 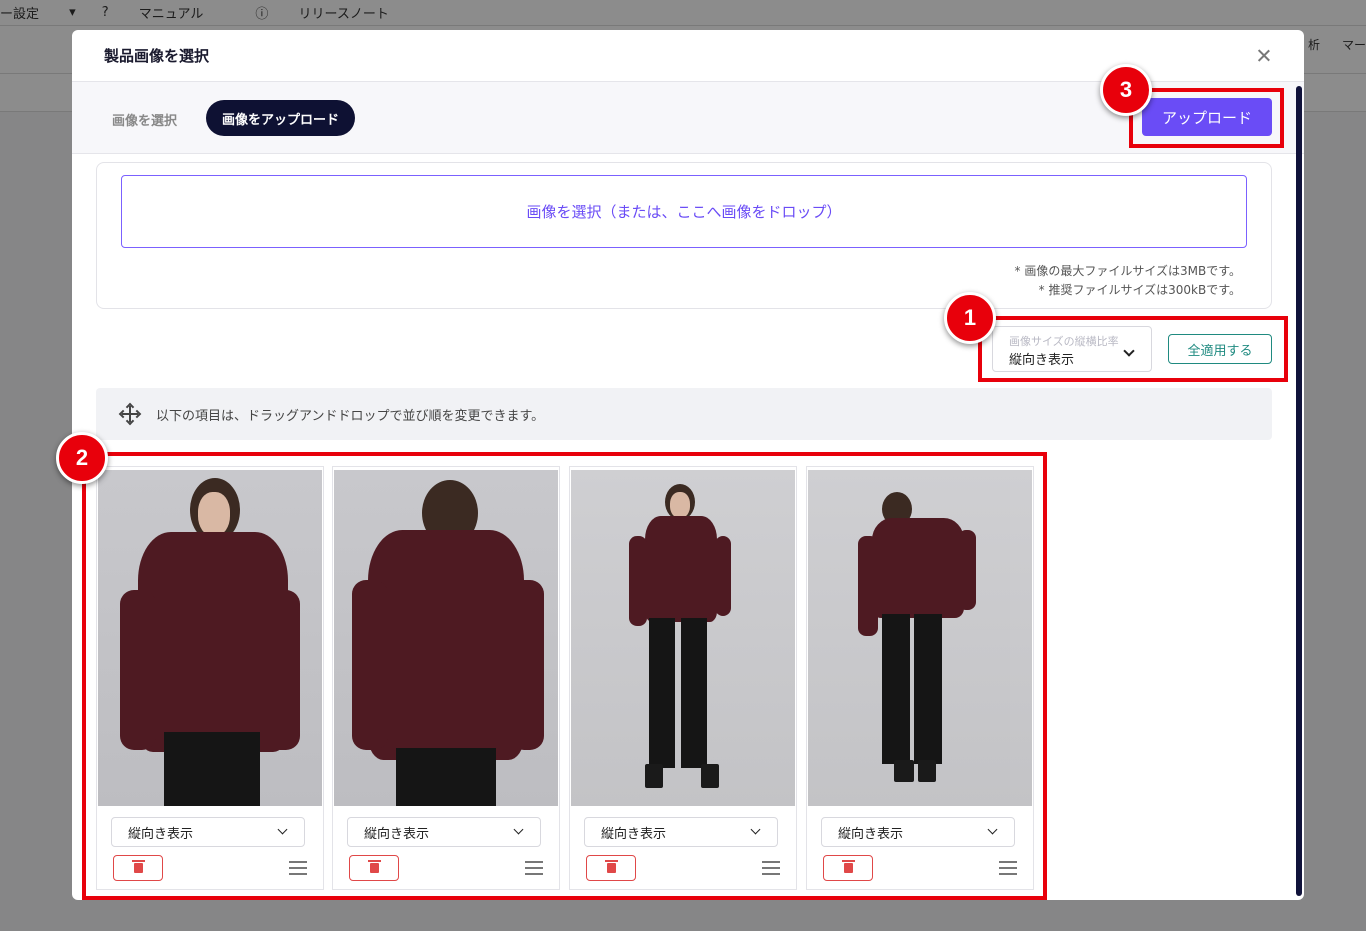 I want to click on recommended-size-note: * 推奨ファイルサイズは300kBです。, so click(x=1139, y=290).